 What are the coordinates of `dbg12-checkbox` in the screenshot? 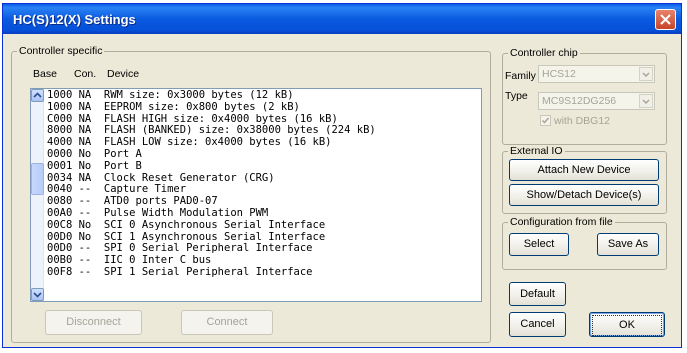 It's located at (545, 120).